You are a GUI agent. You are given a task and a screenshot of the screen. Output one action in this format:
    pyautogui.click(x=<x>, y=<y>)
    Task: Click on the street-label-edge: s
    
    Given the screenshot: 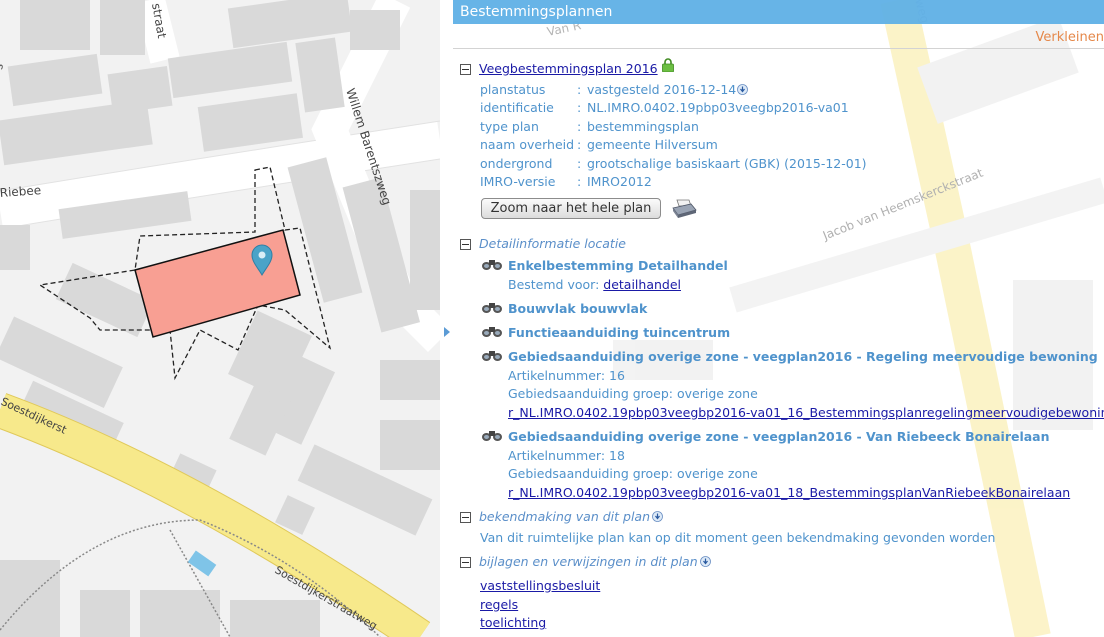 What is the action you would take?
    pyautogui.click(x=3, y=66)
    